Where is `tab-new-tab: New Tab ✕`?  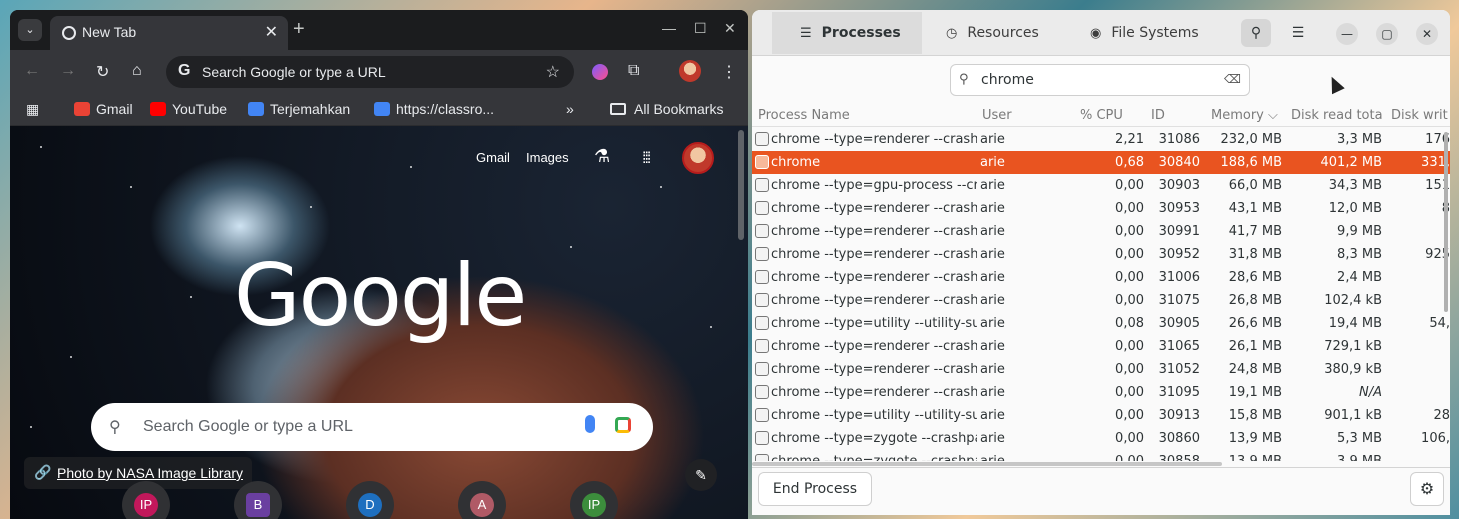 tab-new-tab: New Tab ✕ is located at coordinates (169, 33).